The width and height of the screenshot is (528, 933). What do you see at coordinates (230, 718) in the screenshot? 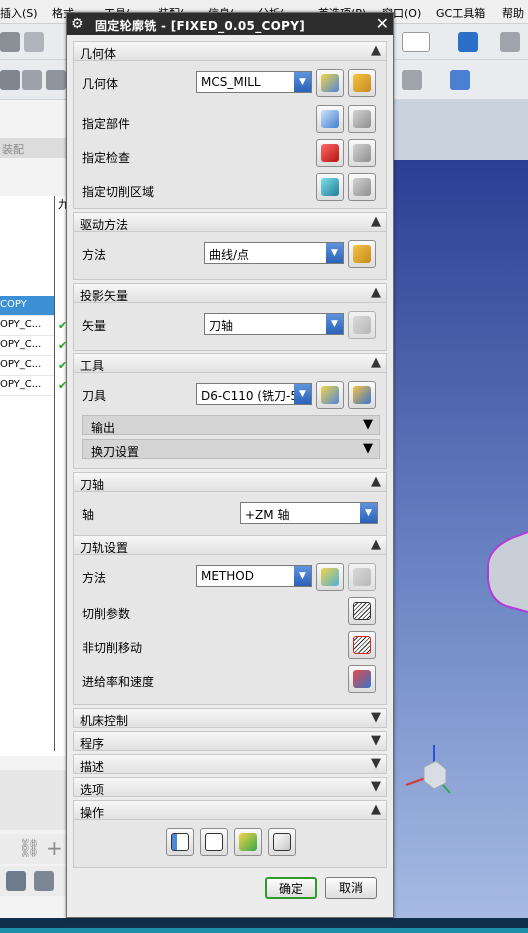
I see `section-machine-header: 机床控制 ▼` at bounding box center [230, 718].